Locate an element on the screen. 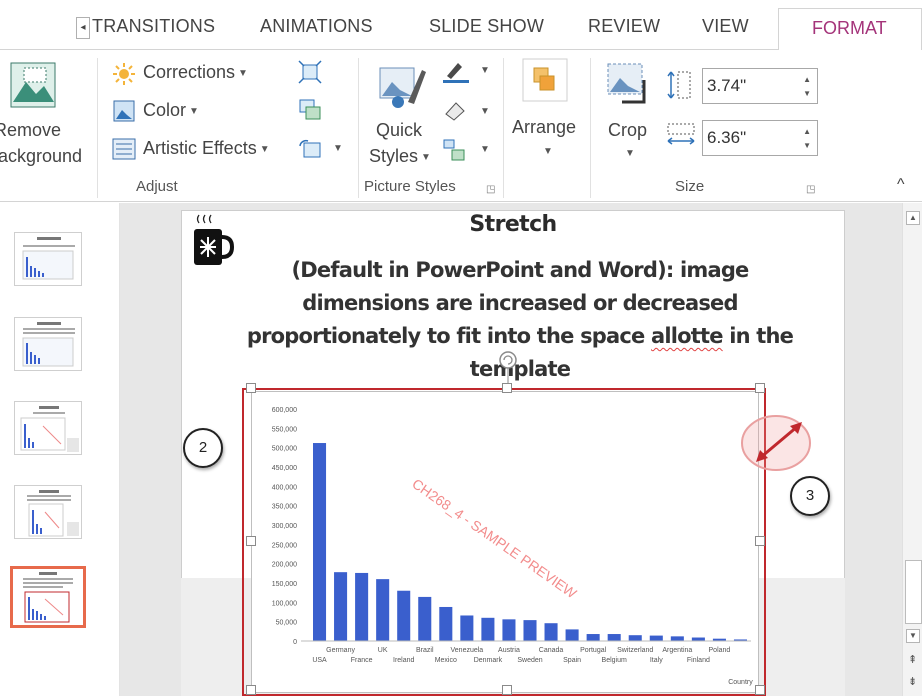 This screenshot has width=922, height=696. tab-format: FORMAT is located at coordinates (850, 29).